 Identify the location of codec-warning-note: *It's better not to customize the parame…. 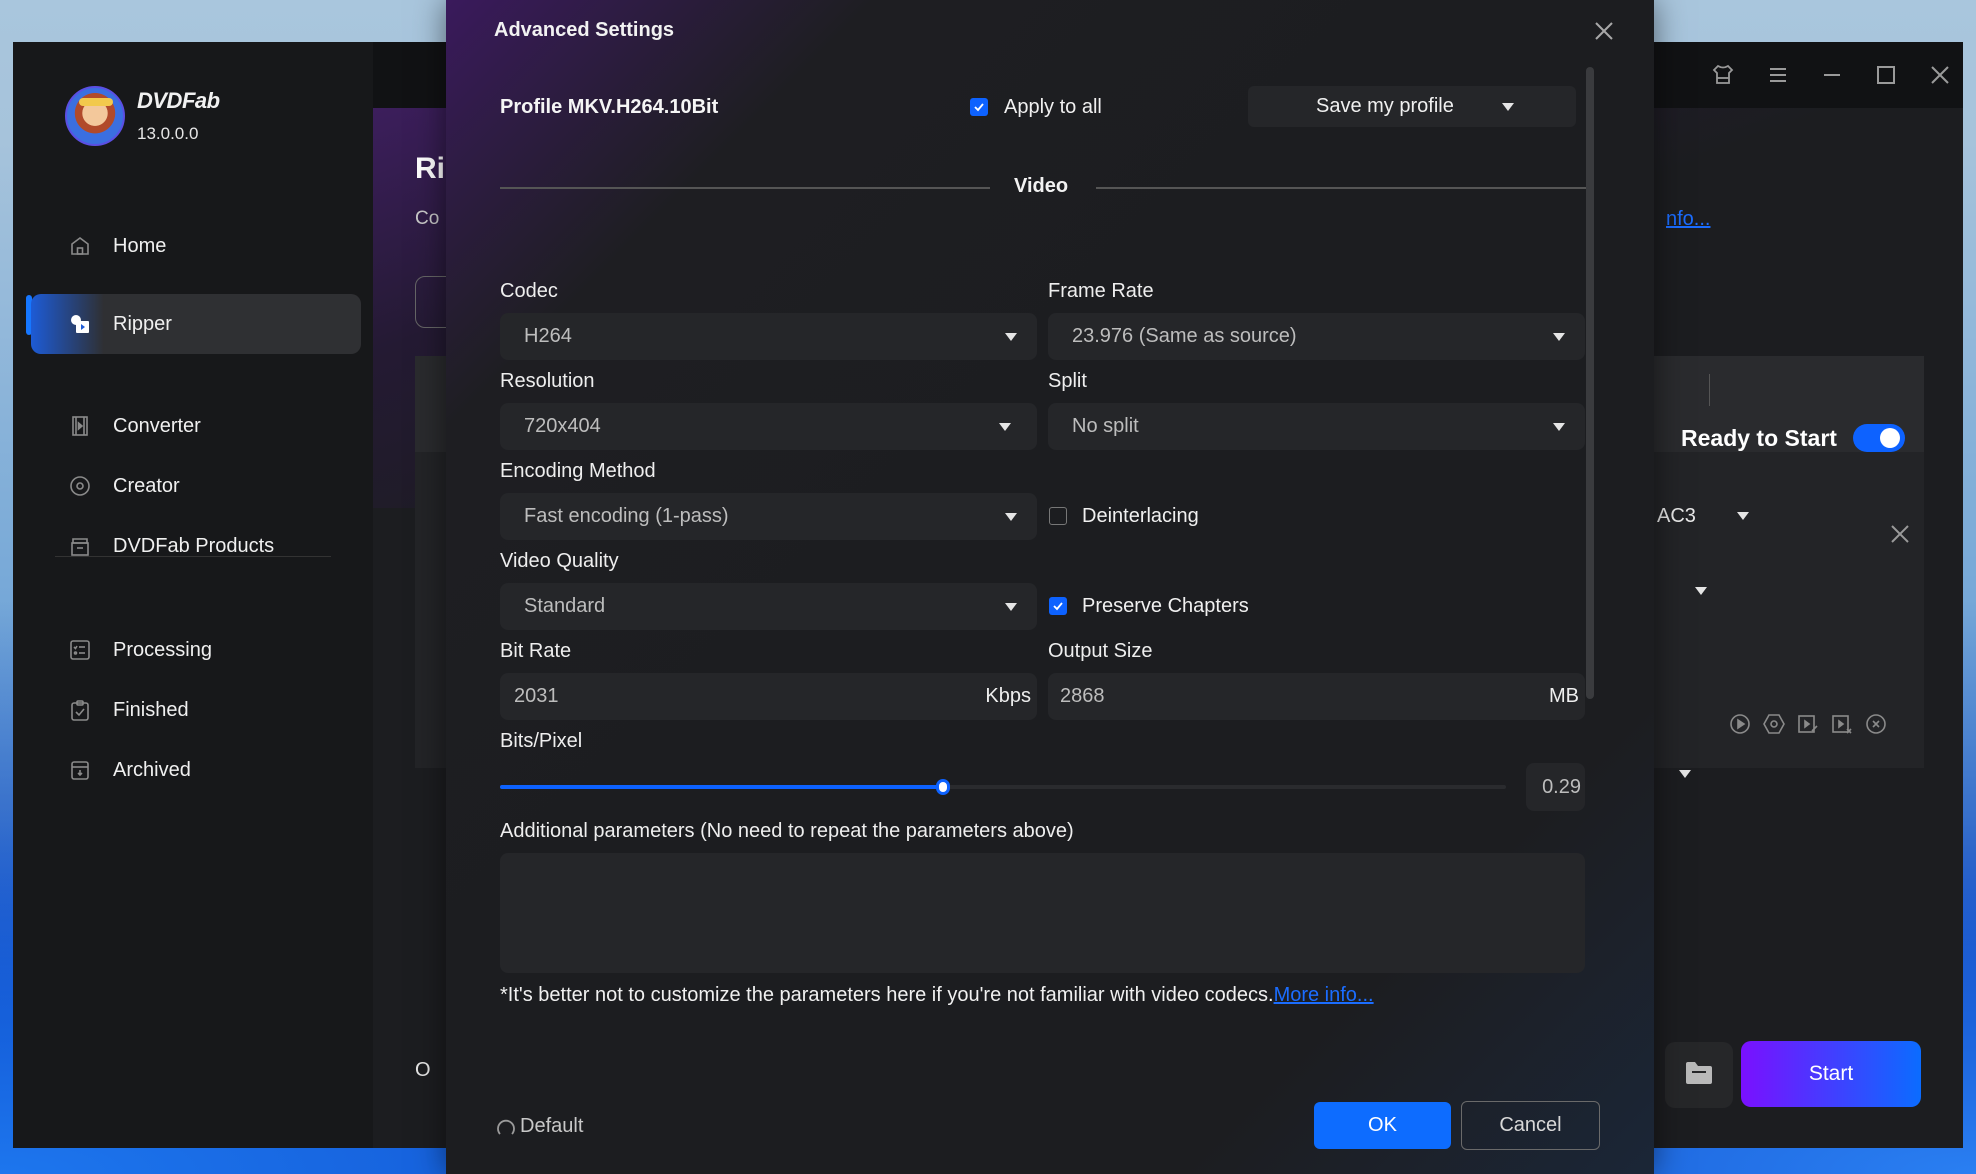
(937, 995).